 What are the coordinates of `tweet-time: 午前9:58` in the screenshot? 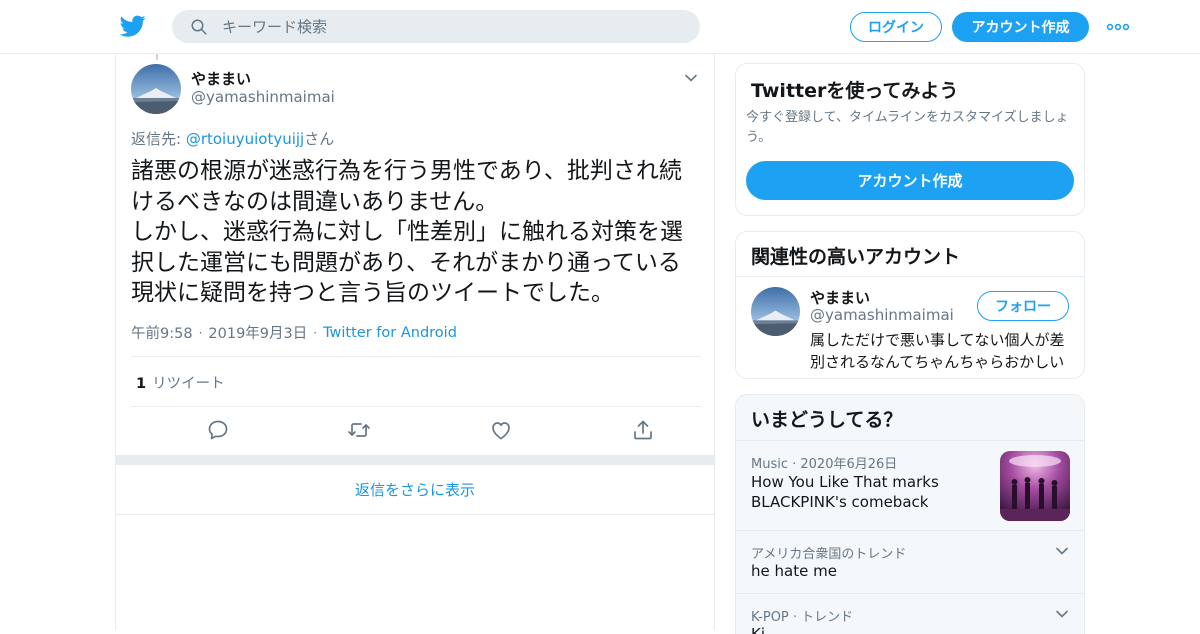 It's located at (162, 332).